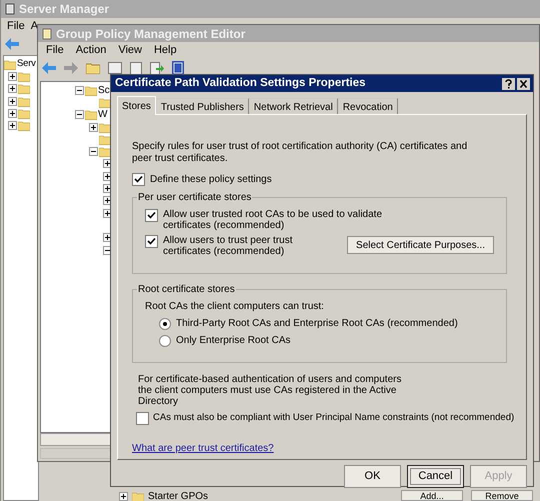 This screenshot has width=540, height=501. Describe the element at coordinates (178, 495) in the screenshot. I see `tree-item: Starter GPOs` at that location.